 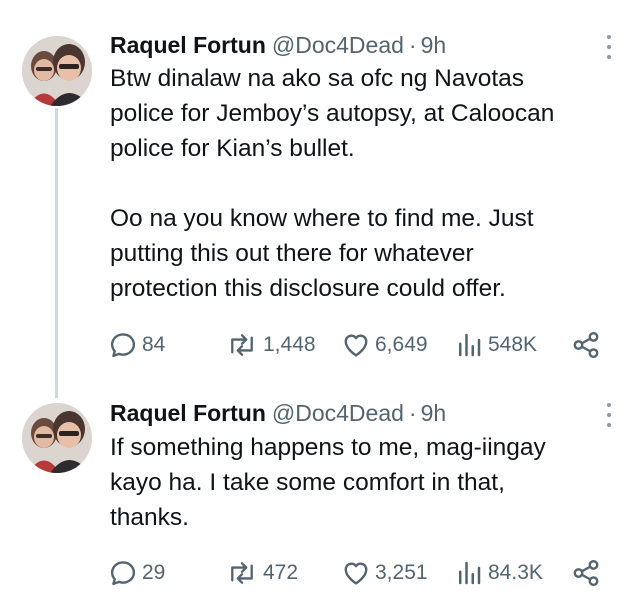 What do you see at coordinates (515, 572) in the screenshot?
I see `views-count: 84.3K` at bounding box center [515, 572].